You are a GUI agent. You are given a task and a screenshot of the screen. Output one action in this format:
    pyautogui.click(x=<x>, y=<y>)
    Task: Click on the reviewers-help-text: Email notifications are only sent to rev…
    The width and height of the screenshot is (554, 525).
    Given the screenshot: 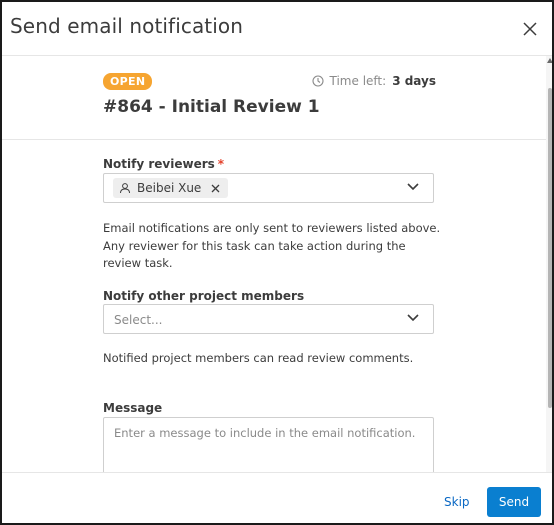 What is the action you would take?
    pyautogui.click(x=272, y=245)
    